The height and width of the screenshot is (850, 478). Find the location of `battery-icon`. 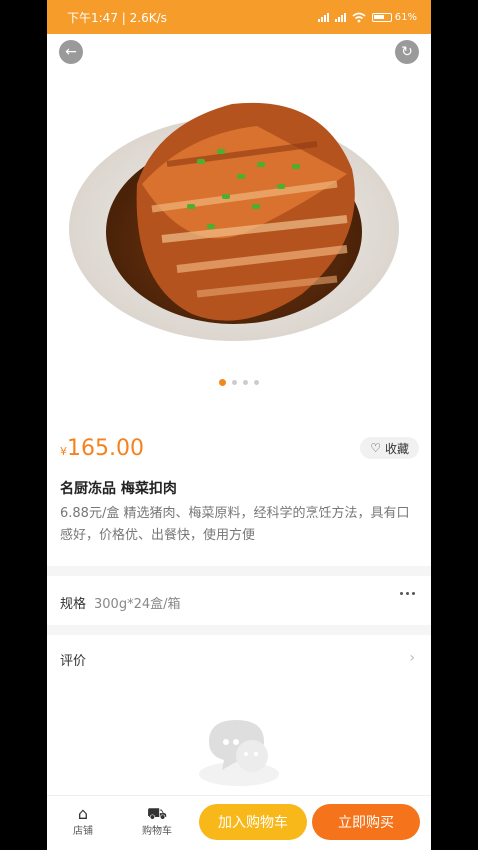

battery-icon is located at coordinates (381, 17).